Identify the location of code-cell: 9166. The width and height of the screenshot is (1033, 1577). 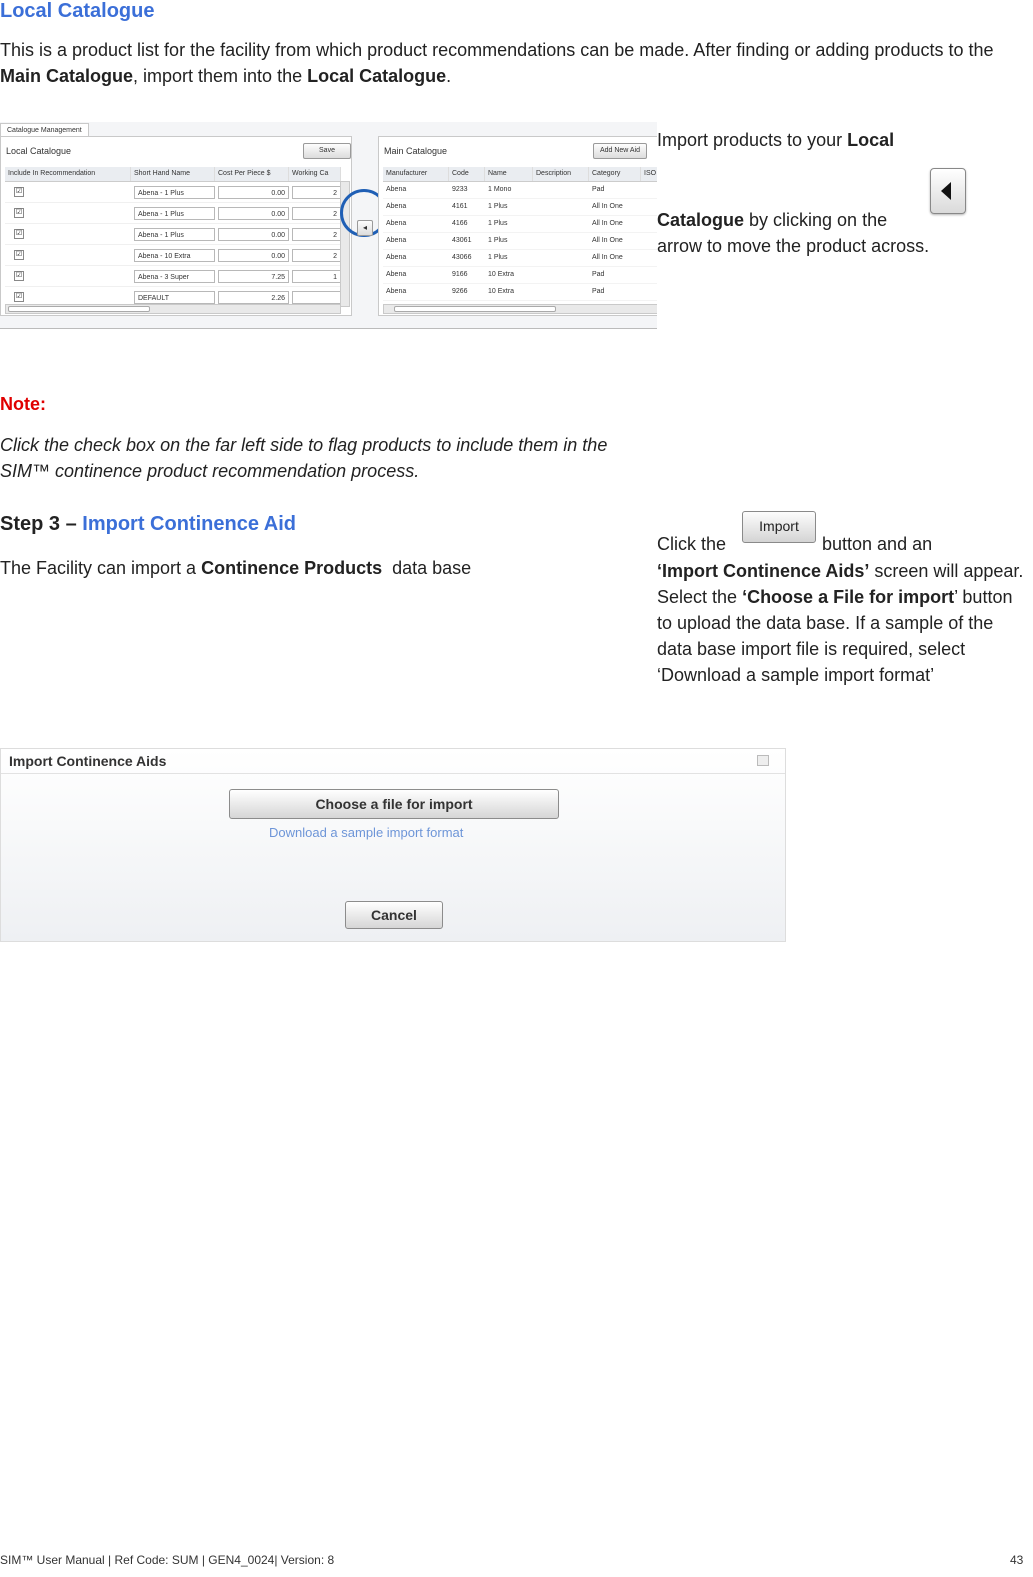
(460, 274).